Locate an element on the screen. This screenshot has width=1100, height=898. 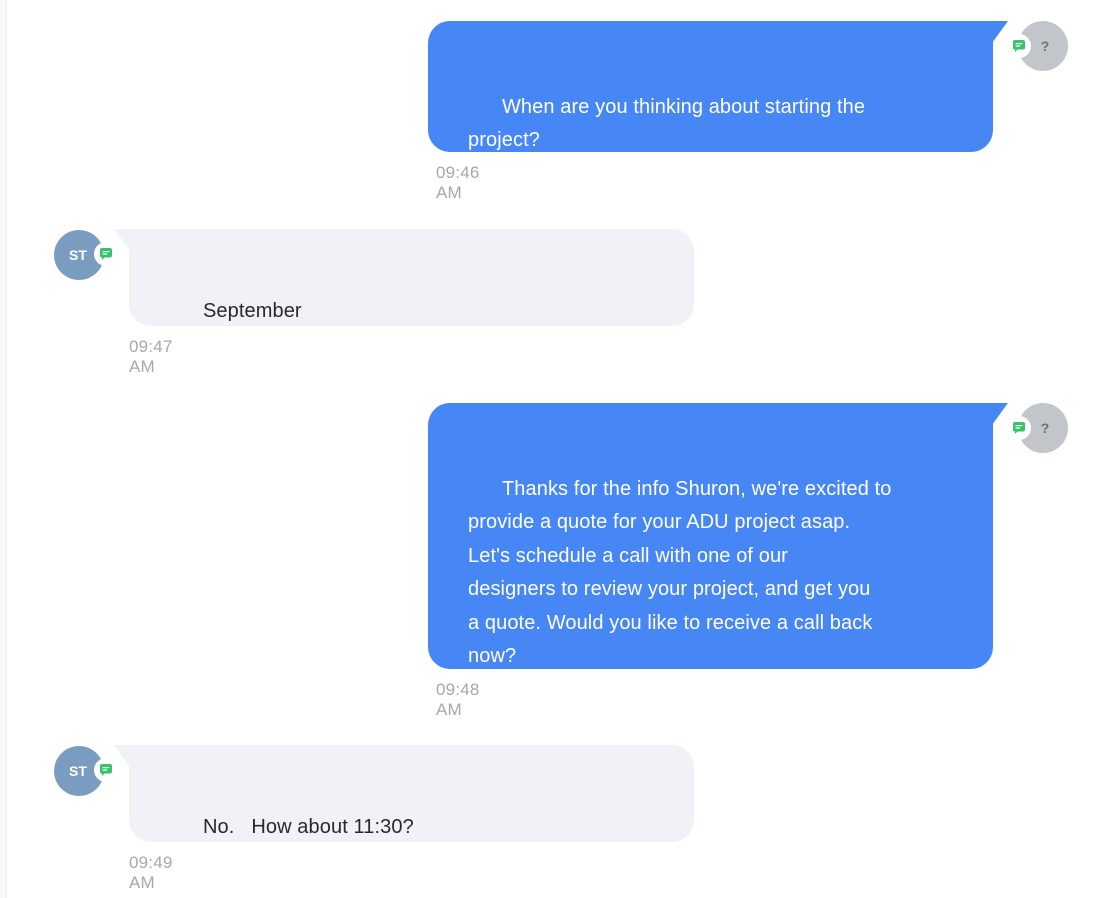
message-bubble-incoming: No. How about 11:30? is located at coordinates (411, 793).